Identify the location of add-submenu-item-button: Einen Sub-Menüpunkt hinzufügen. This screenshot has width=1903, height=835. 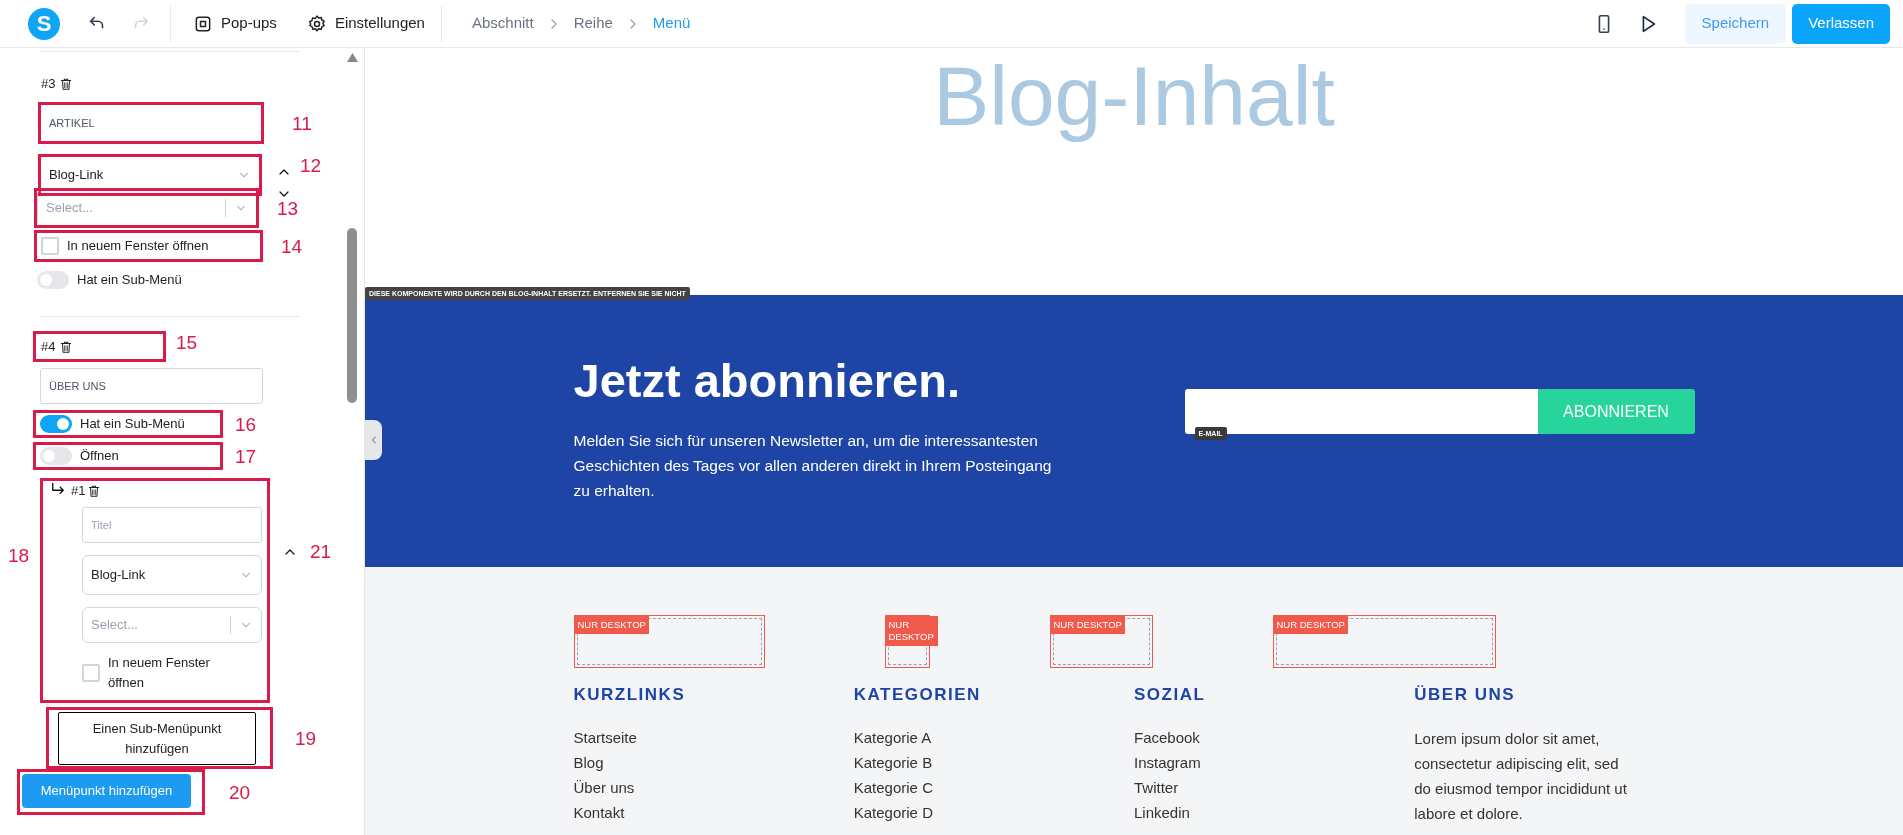
(157, 738).